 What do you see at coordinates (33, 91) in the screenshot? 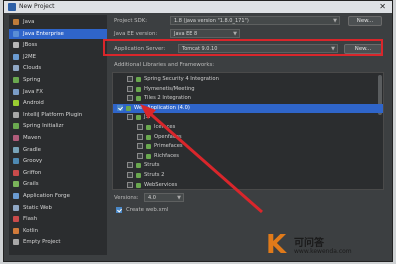
I see `sidebar-item-label: Java FX` at bounding box center [33, 91].